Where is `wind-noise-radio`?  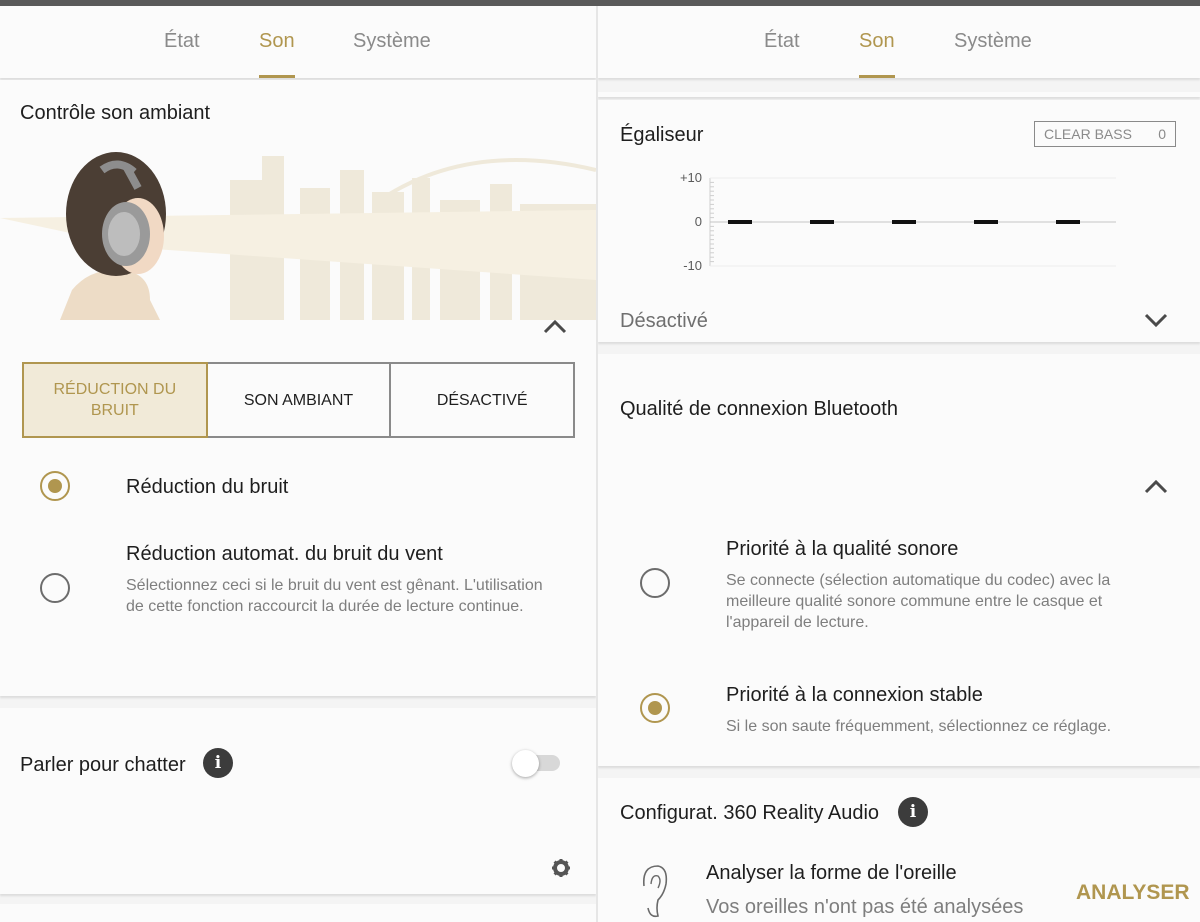 wind-noise-radio is located at coordinates (55, 588).